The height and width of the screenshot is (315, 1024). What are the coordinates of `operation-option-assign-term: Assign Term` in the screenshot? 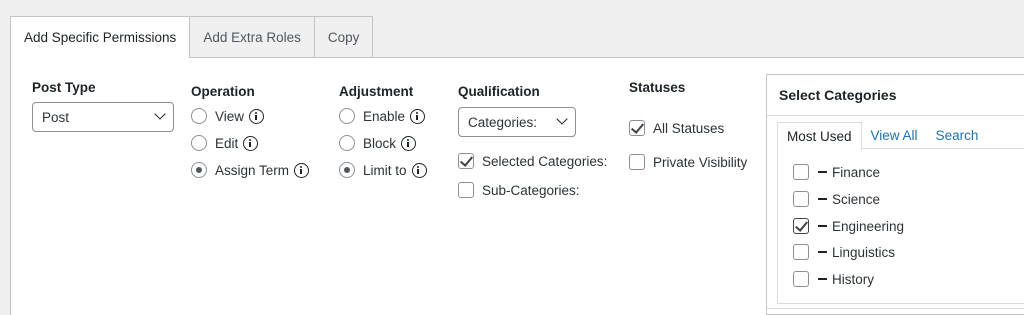 It's located at (250, 170).